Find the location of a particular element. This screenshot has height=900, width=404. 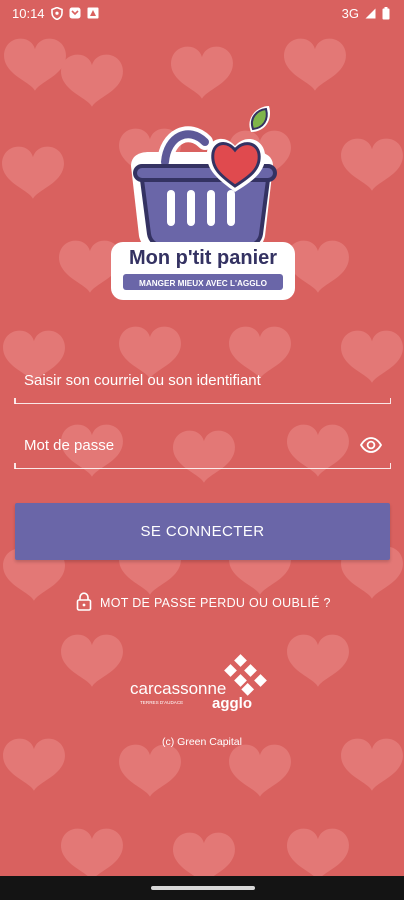

password-field: Mot de passe is located at coordinates (202, 449).